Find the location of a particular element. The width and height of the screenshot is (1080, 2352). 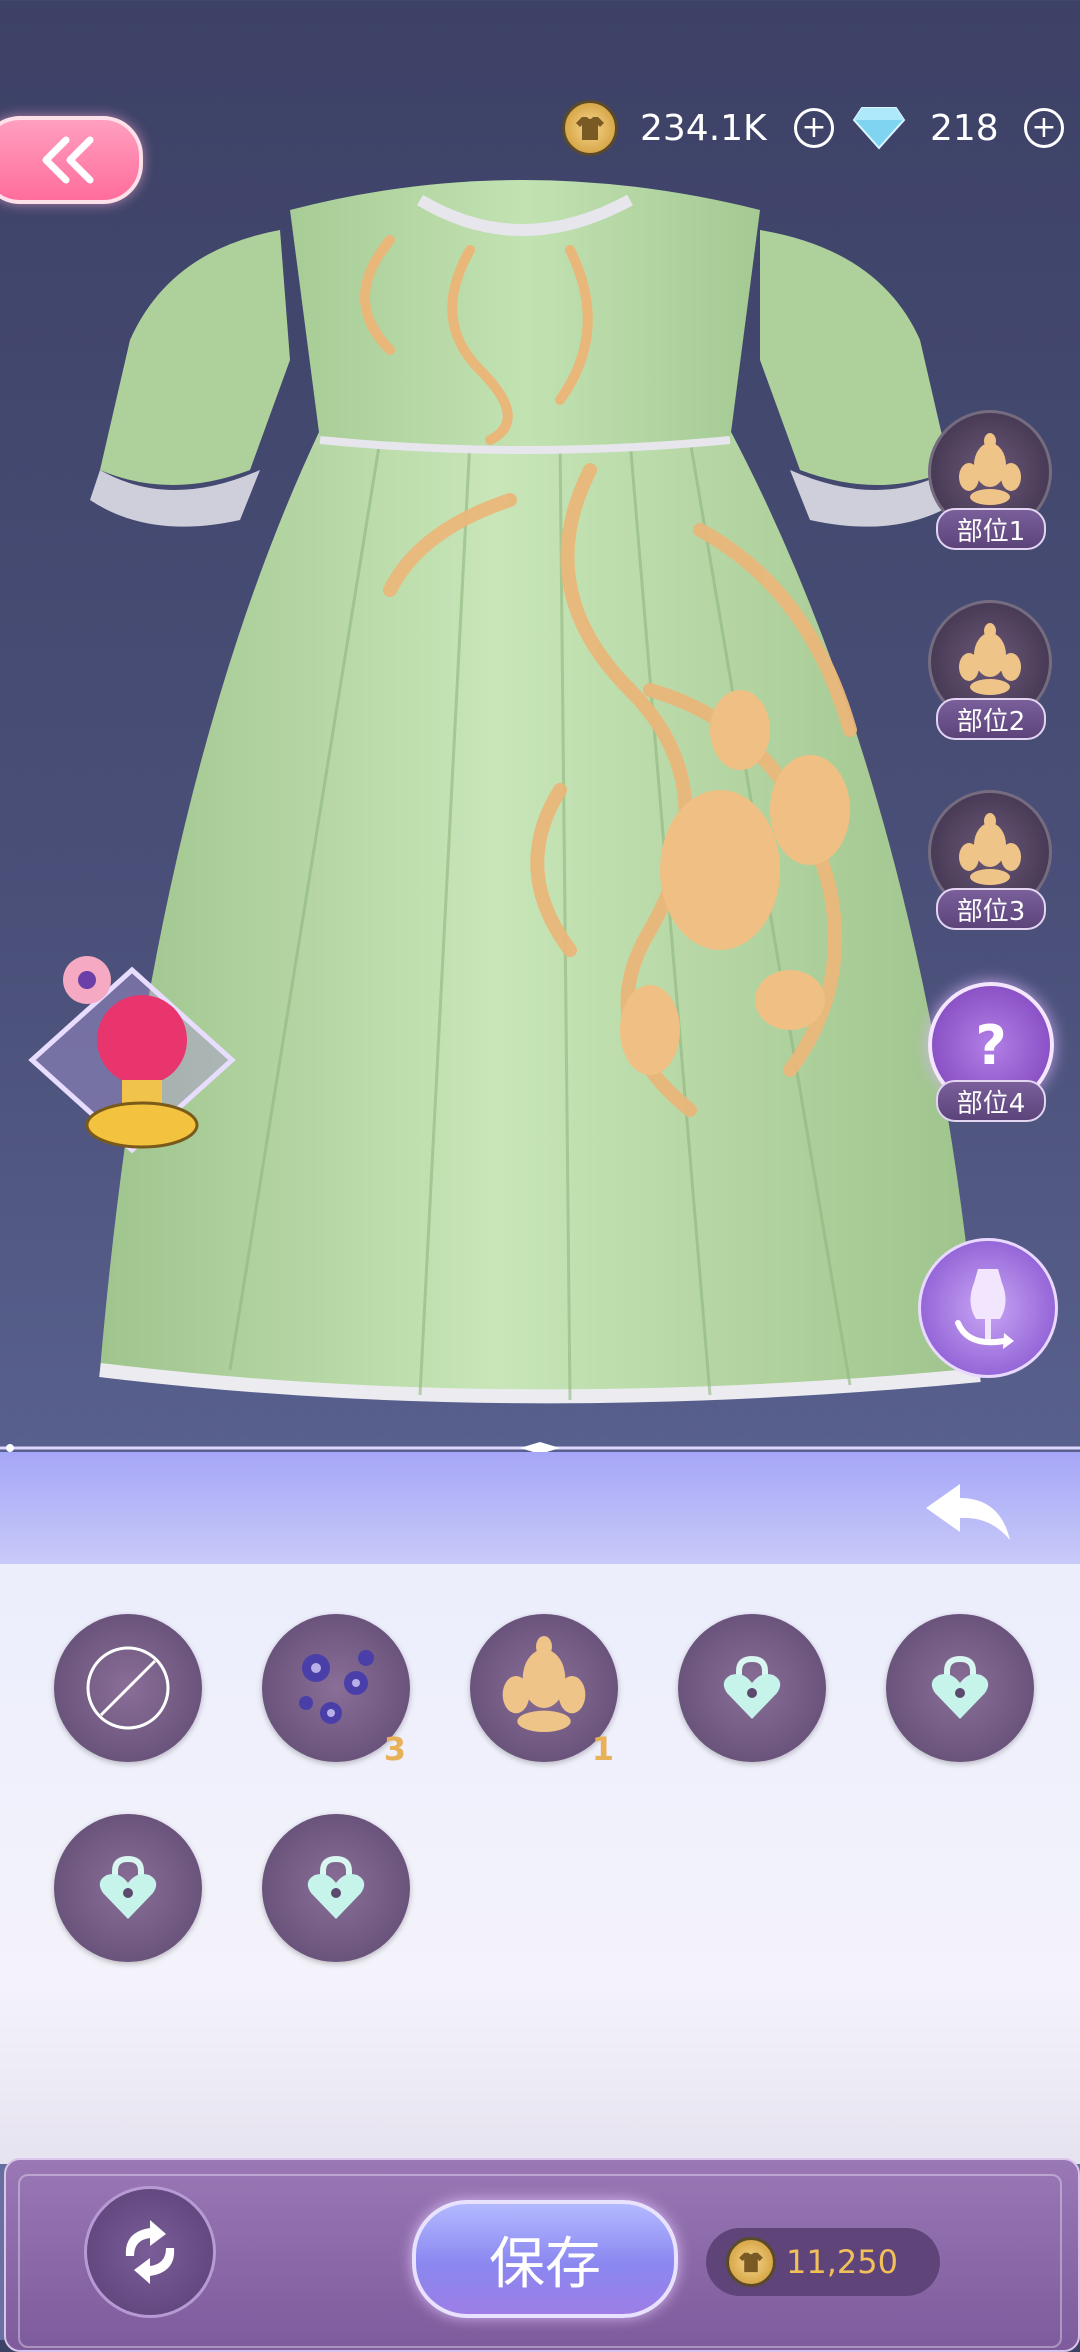

cost-amount: 11,250 is located at coordinates (842, 2262).